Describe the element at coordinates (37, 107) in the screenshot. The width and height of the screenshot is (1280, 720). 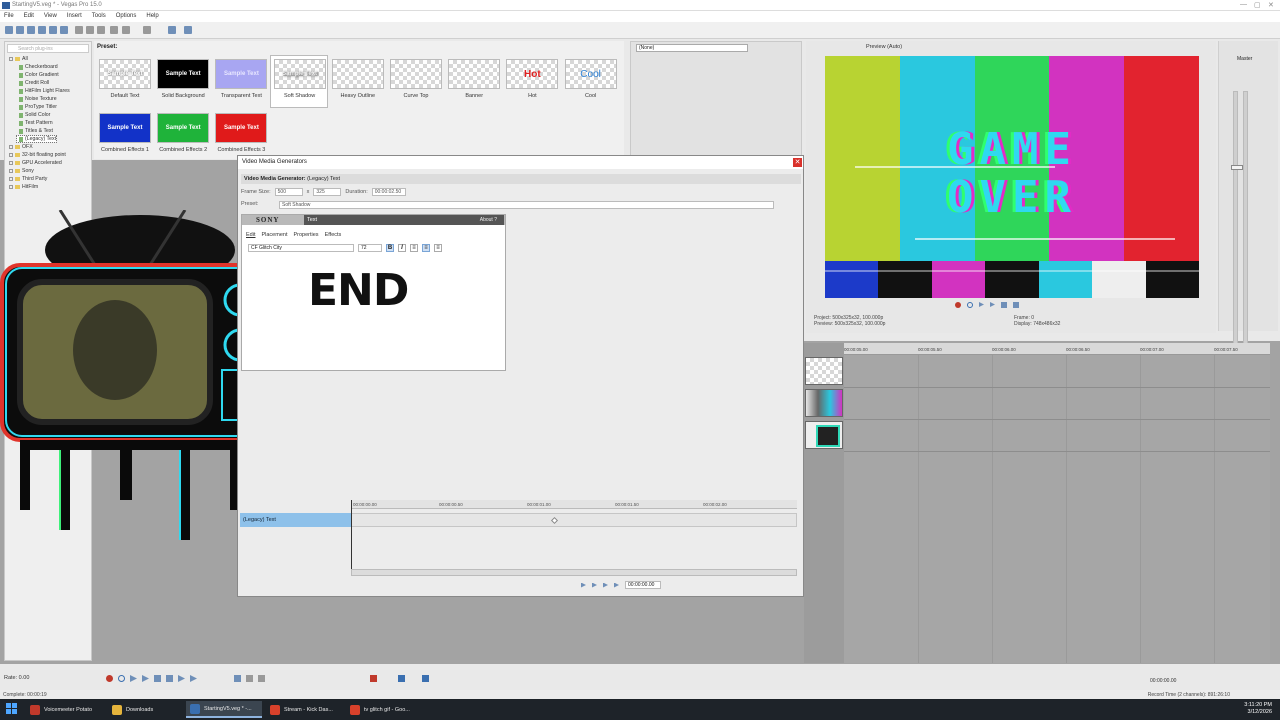
I see `tree-item: ProType Titler` at that location.